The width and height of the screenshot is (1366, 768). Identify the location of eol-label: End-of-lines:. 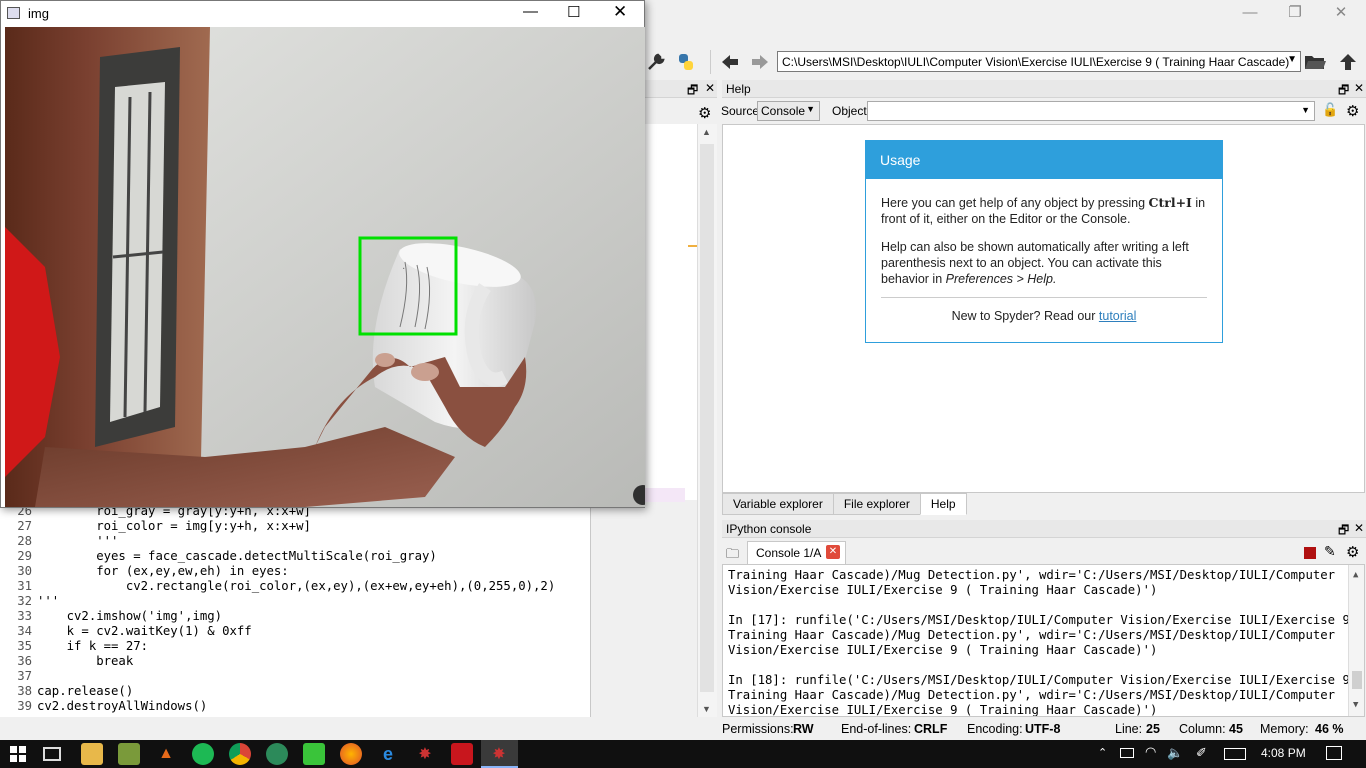
(876, 729).